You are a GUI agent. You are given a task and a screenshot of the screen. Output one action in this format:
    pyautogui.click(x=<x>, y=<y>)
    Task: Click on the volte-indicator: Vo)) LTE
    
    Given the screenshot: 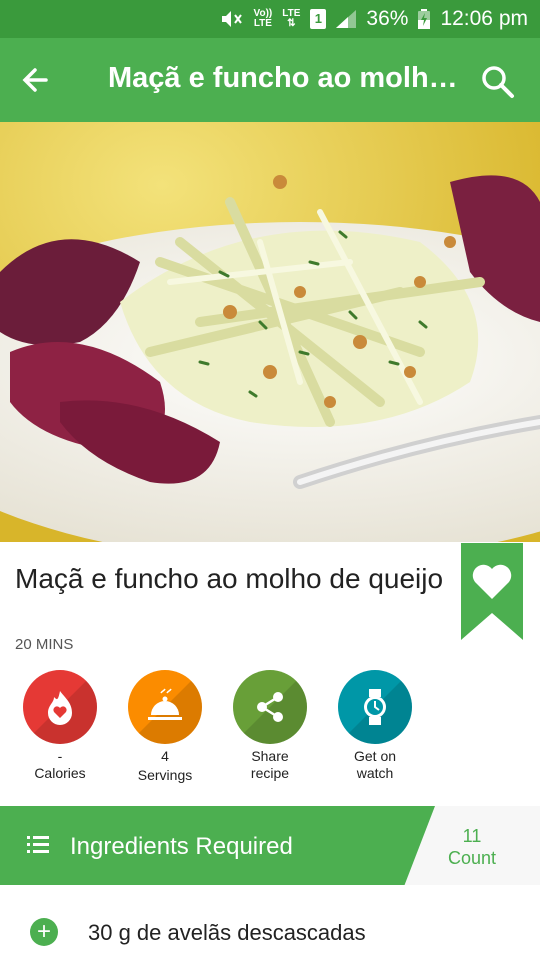 What is the action you would take?
    pyautogui.click(x=263, y=18)
    